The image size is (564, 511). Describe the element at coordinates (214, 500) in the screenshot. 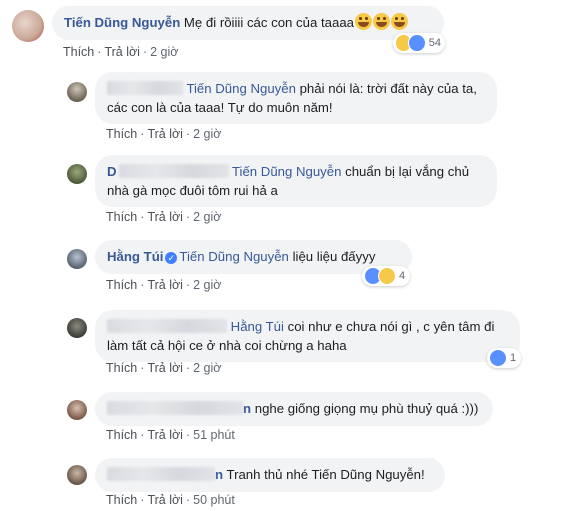

I see `comment-time: 50 phút` at that location.